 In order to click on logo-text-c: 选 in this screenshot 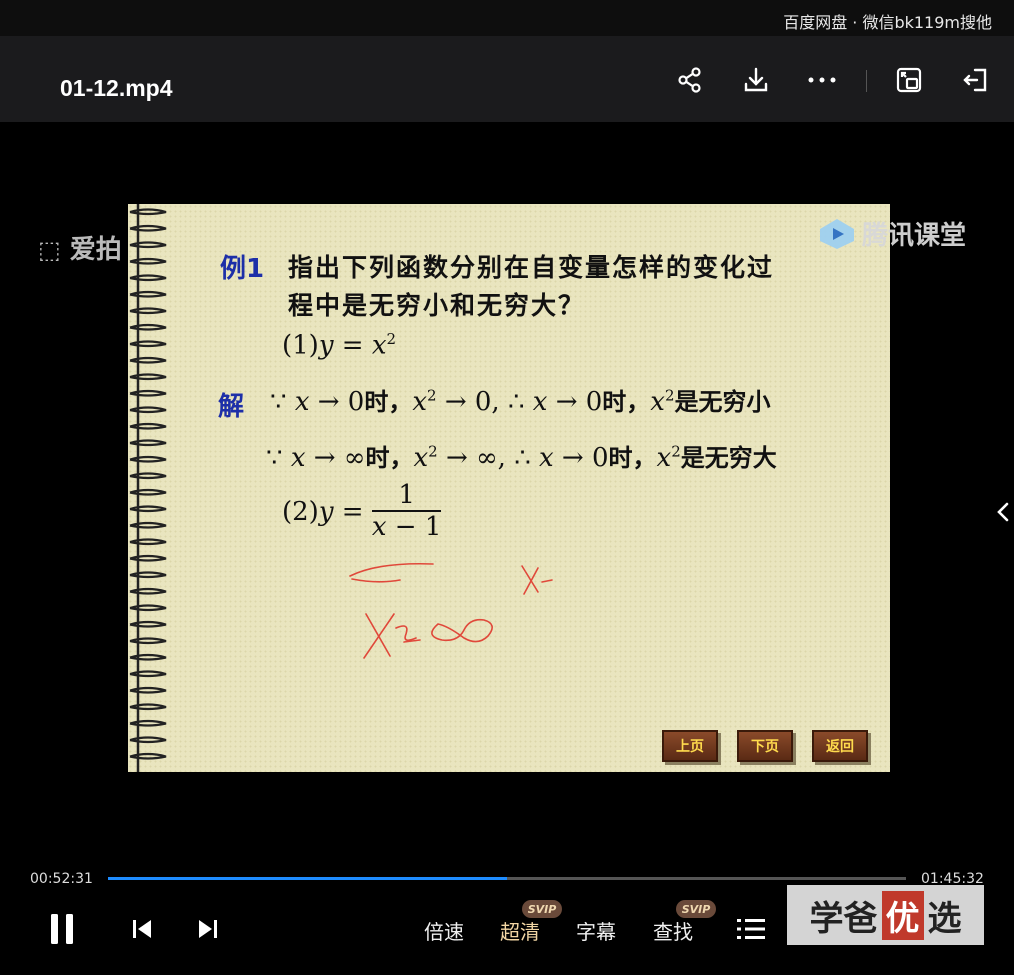, I will do `click(944, 918)`.